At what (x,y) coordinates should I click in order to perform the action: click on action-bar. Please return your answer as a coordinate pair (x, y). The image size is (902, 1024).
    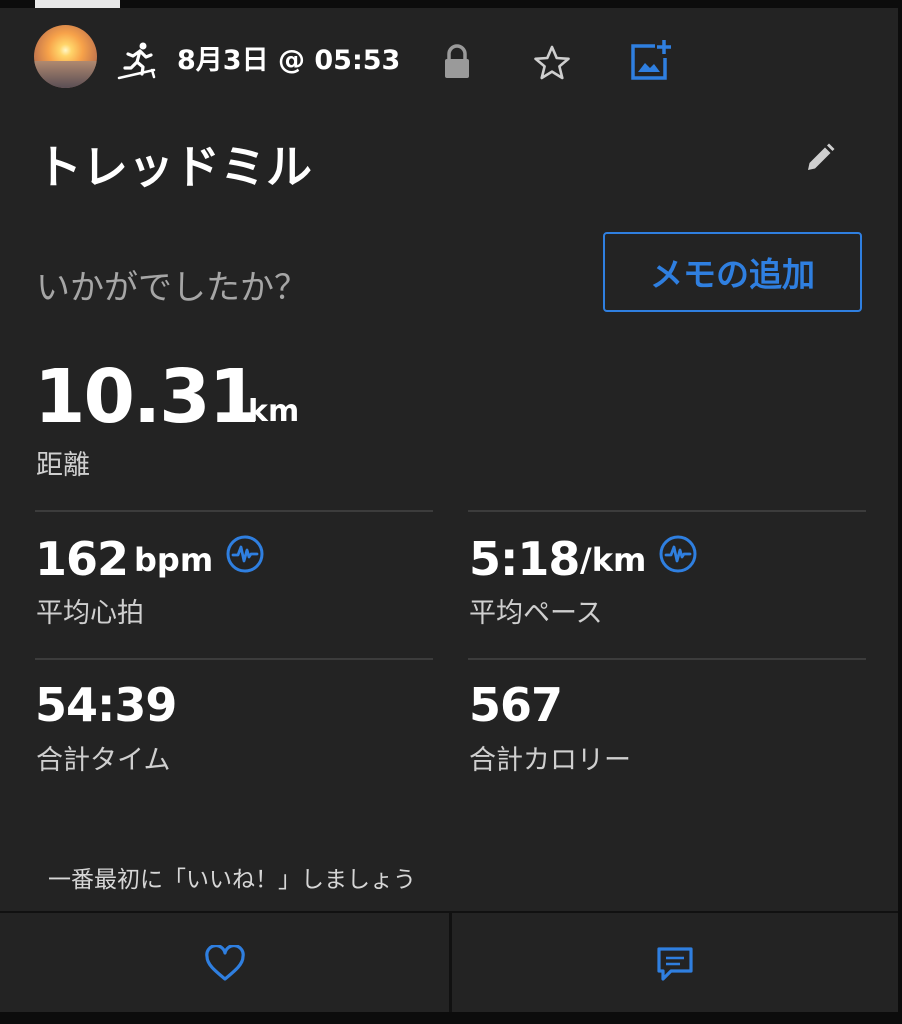
    Looking at the image, I should click on (449, 962).